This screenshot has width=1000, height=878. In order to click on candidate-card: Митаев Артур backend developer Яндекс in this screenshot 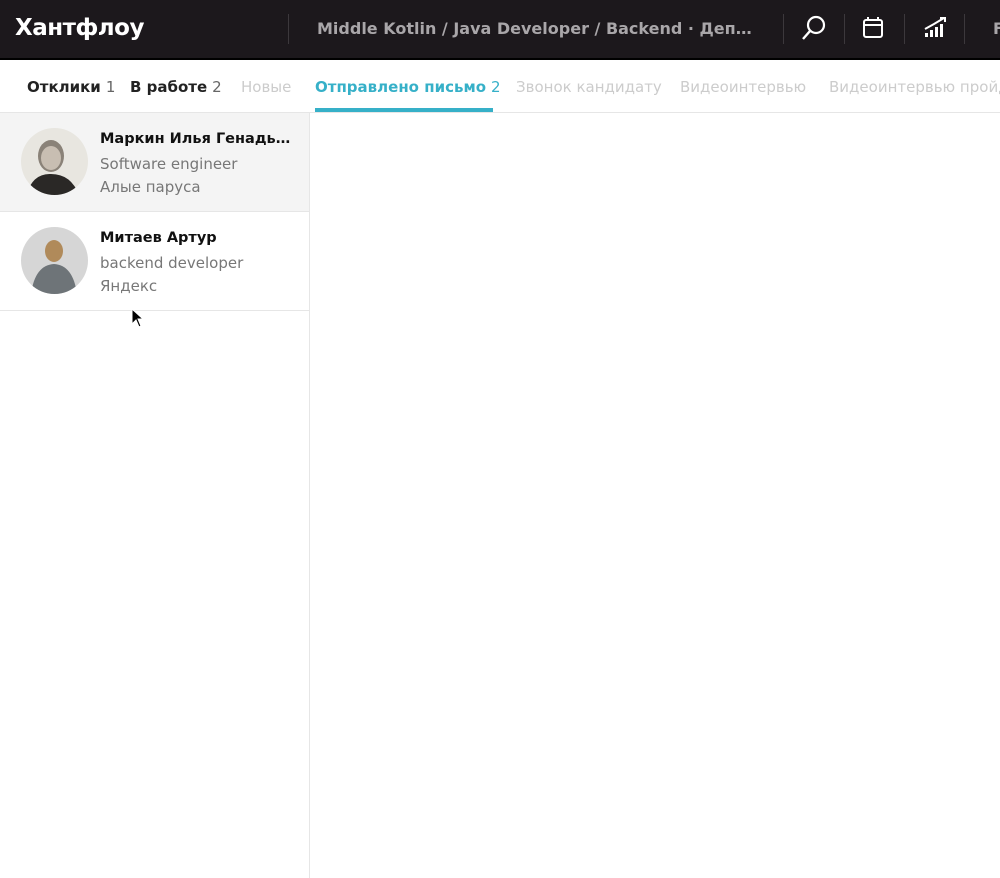, I will do `click(154, 261)`.